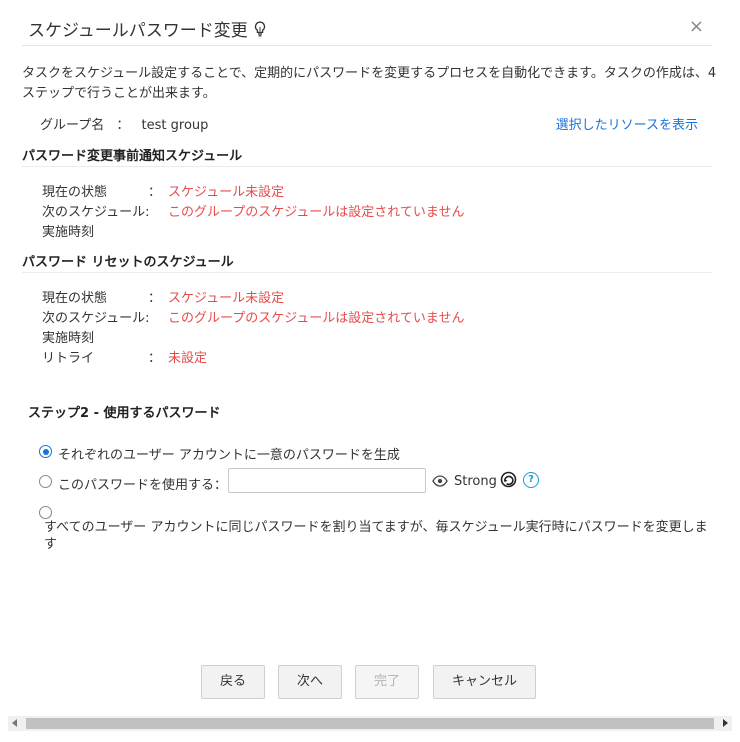 The width and height of the screenshot is (740, 742). I want to click on reset-time-label: 実施時刻, so click(68, 338).